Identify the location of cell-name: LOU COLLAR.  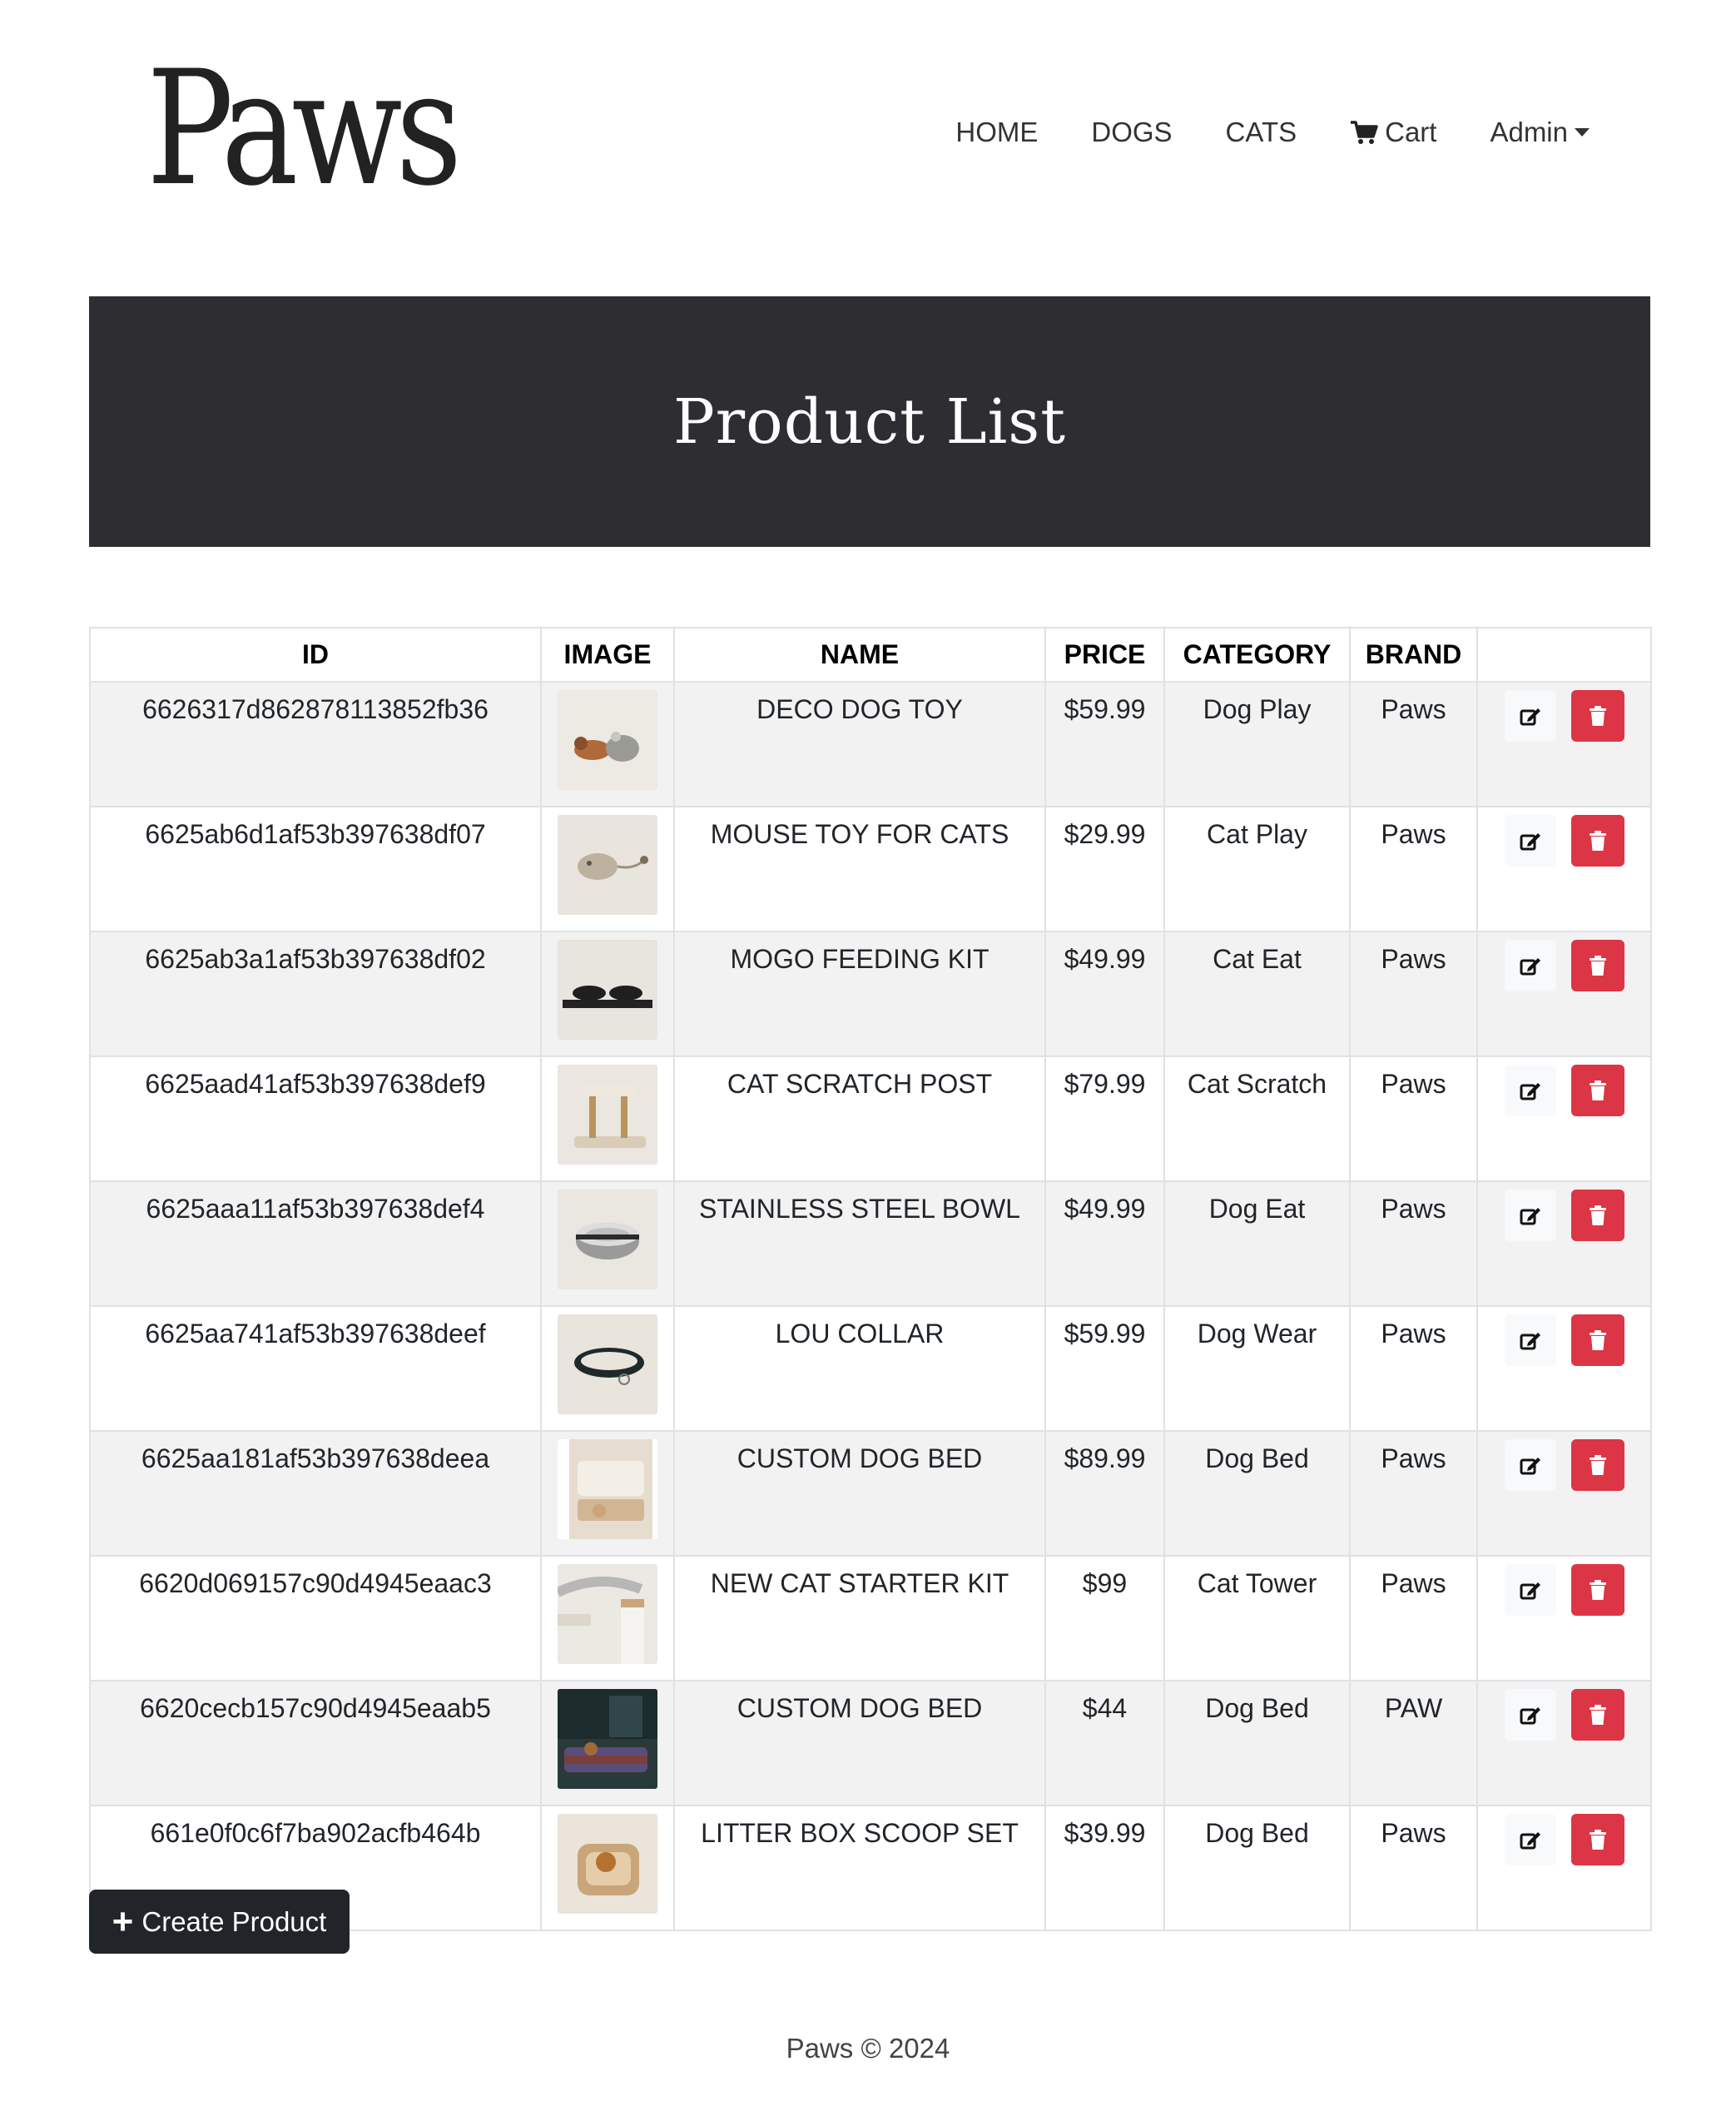
(860, 1369).